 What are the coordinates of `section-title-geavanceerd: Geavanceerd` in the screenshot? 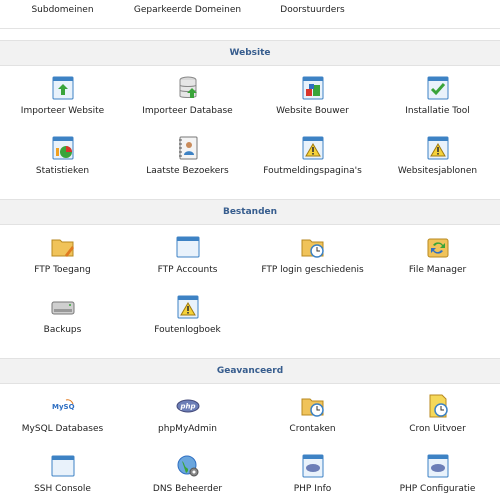 It's located at (250, 371).